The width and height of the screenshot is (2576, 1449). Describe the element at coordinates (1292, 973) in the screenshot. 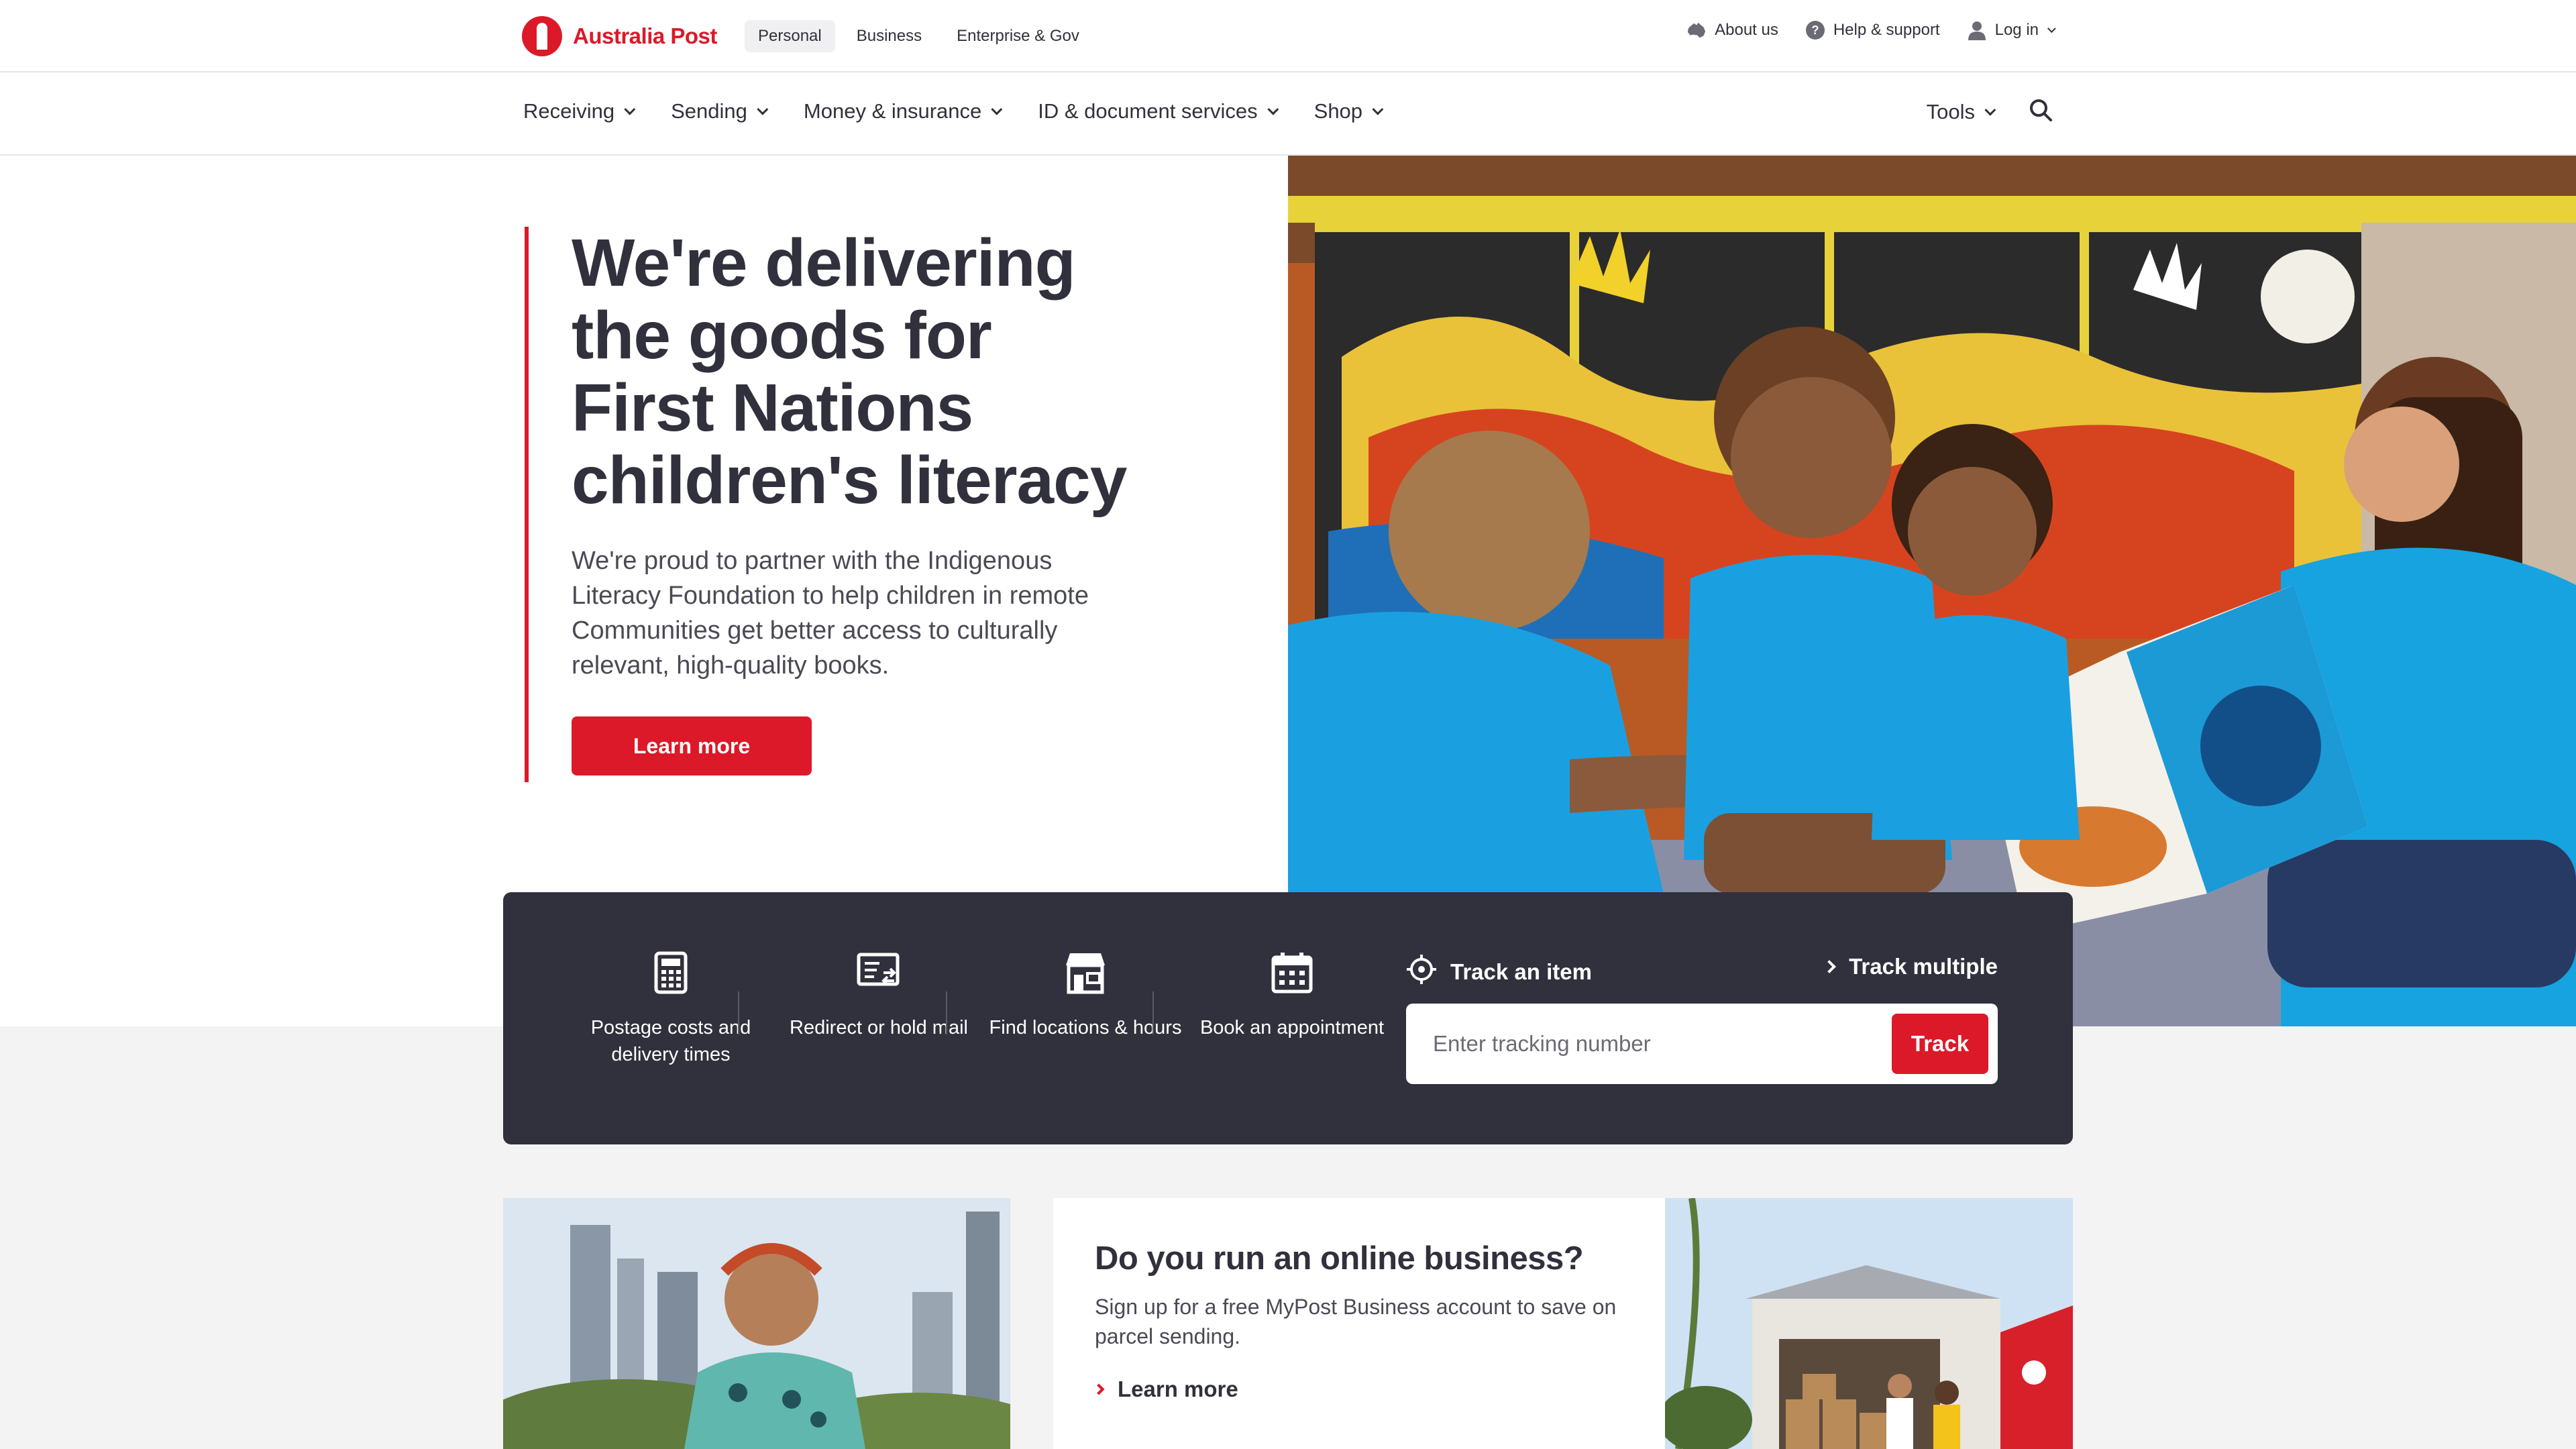

I see `calendar-icon` at that location.